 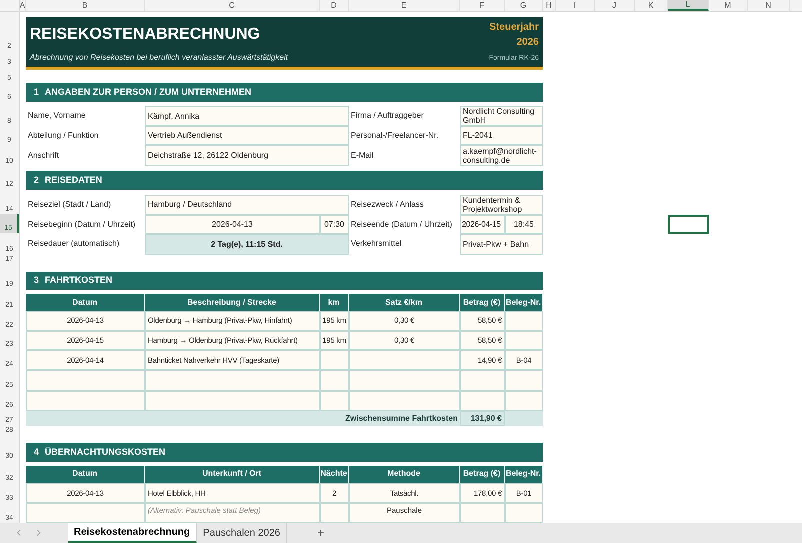 I want to click on sheet-tab: Reisekostenabrechnung, so click(x=133, y=533).